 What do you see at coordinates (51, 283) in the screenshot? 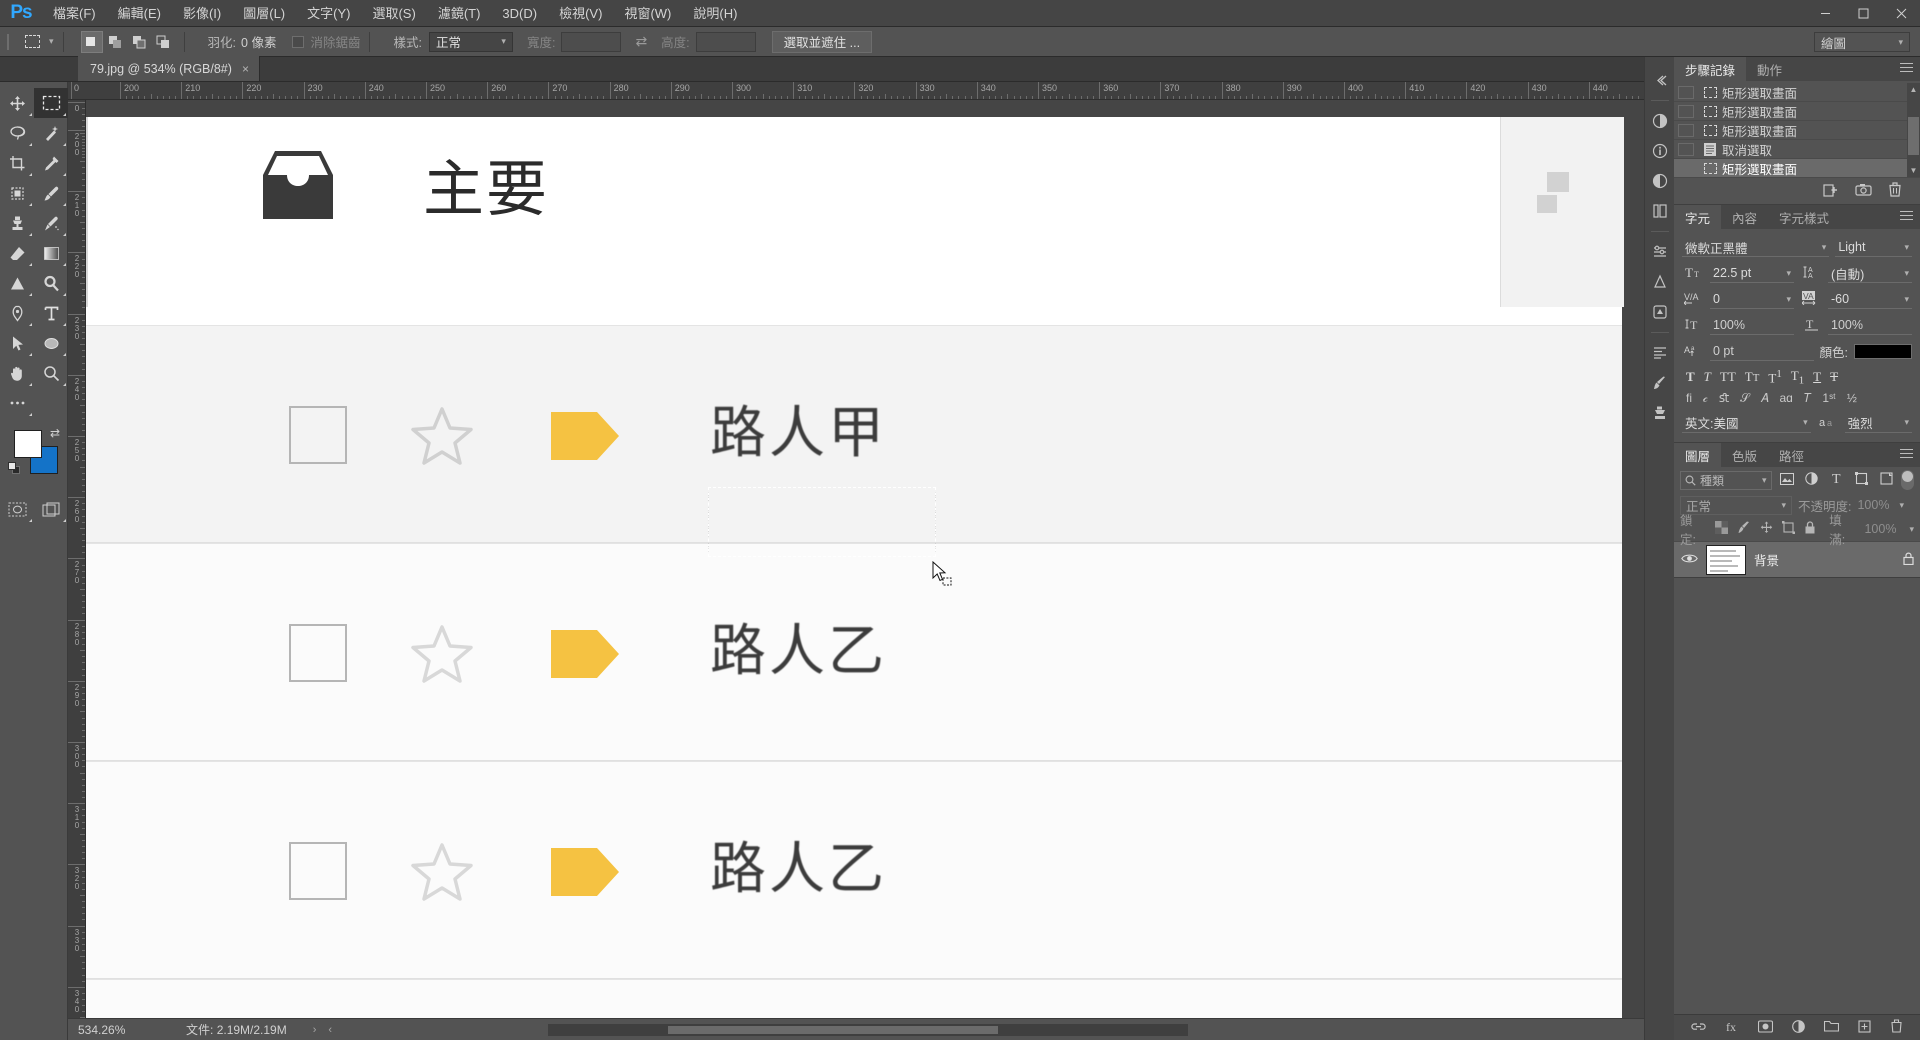
I see `dodge-tool` at bounding box center [51, 283].